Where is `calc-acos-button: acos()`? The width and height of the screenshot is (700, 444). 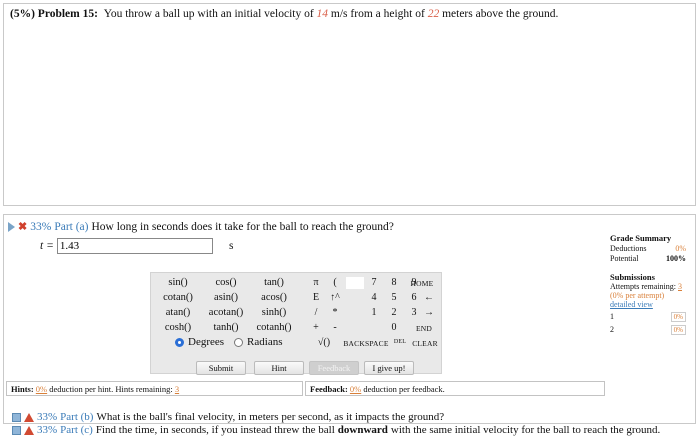
calc-acos-button: acos() is located at coordinates (274, 297).